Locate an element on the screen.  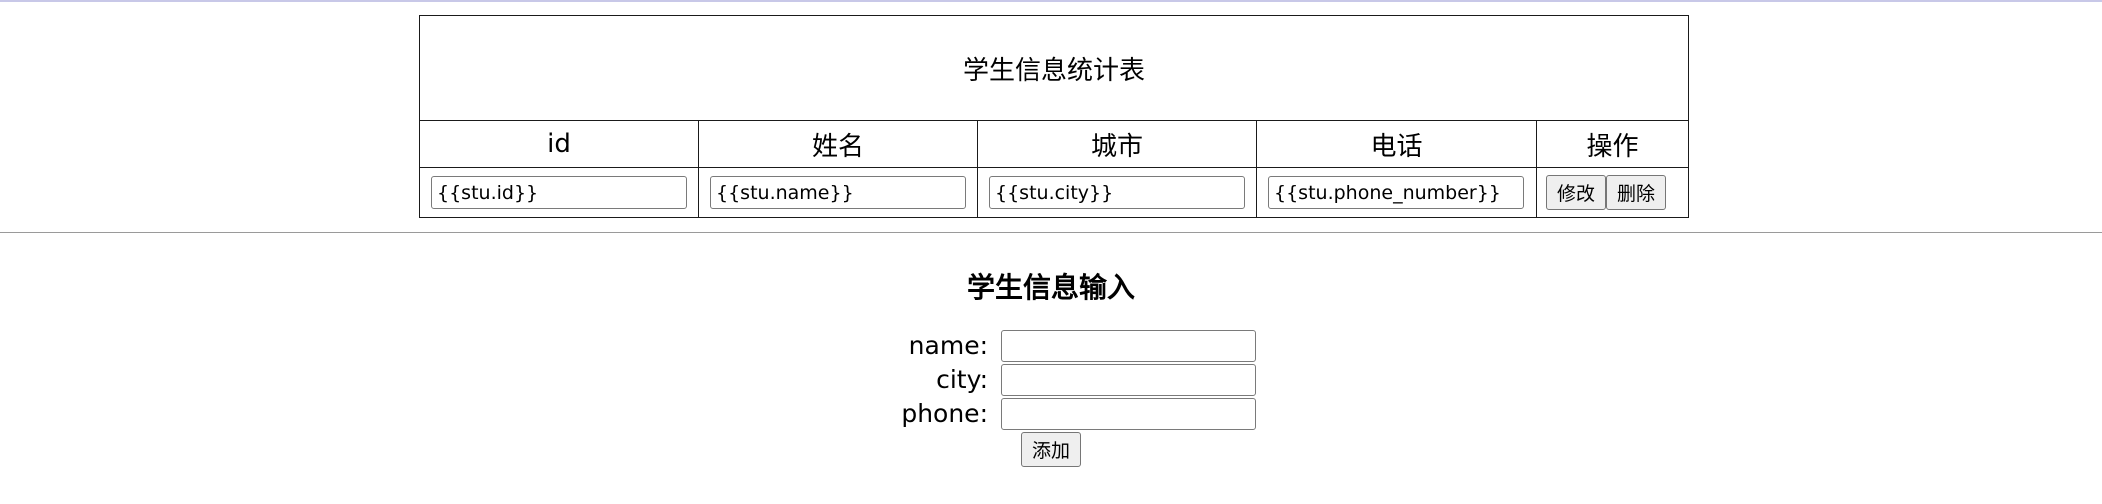
cell-id is located at coordinates (559, 192).